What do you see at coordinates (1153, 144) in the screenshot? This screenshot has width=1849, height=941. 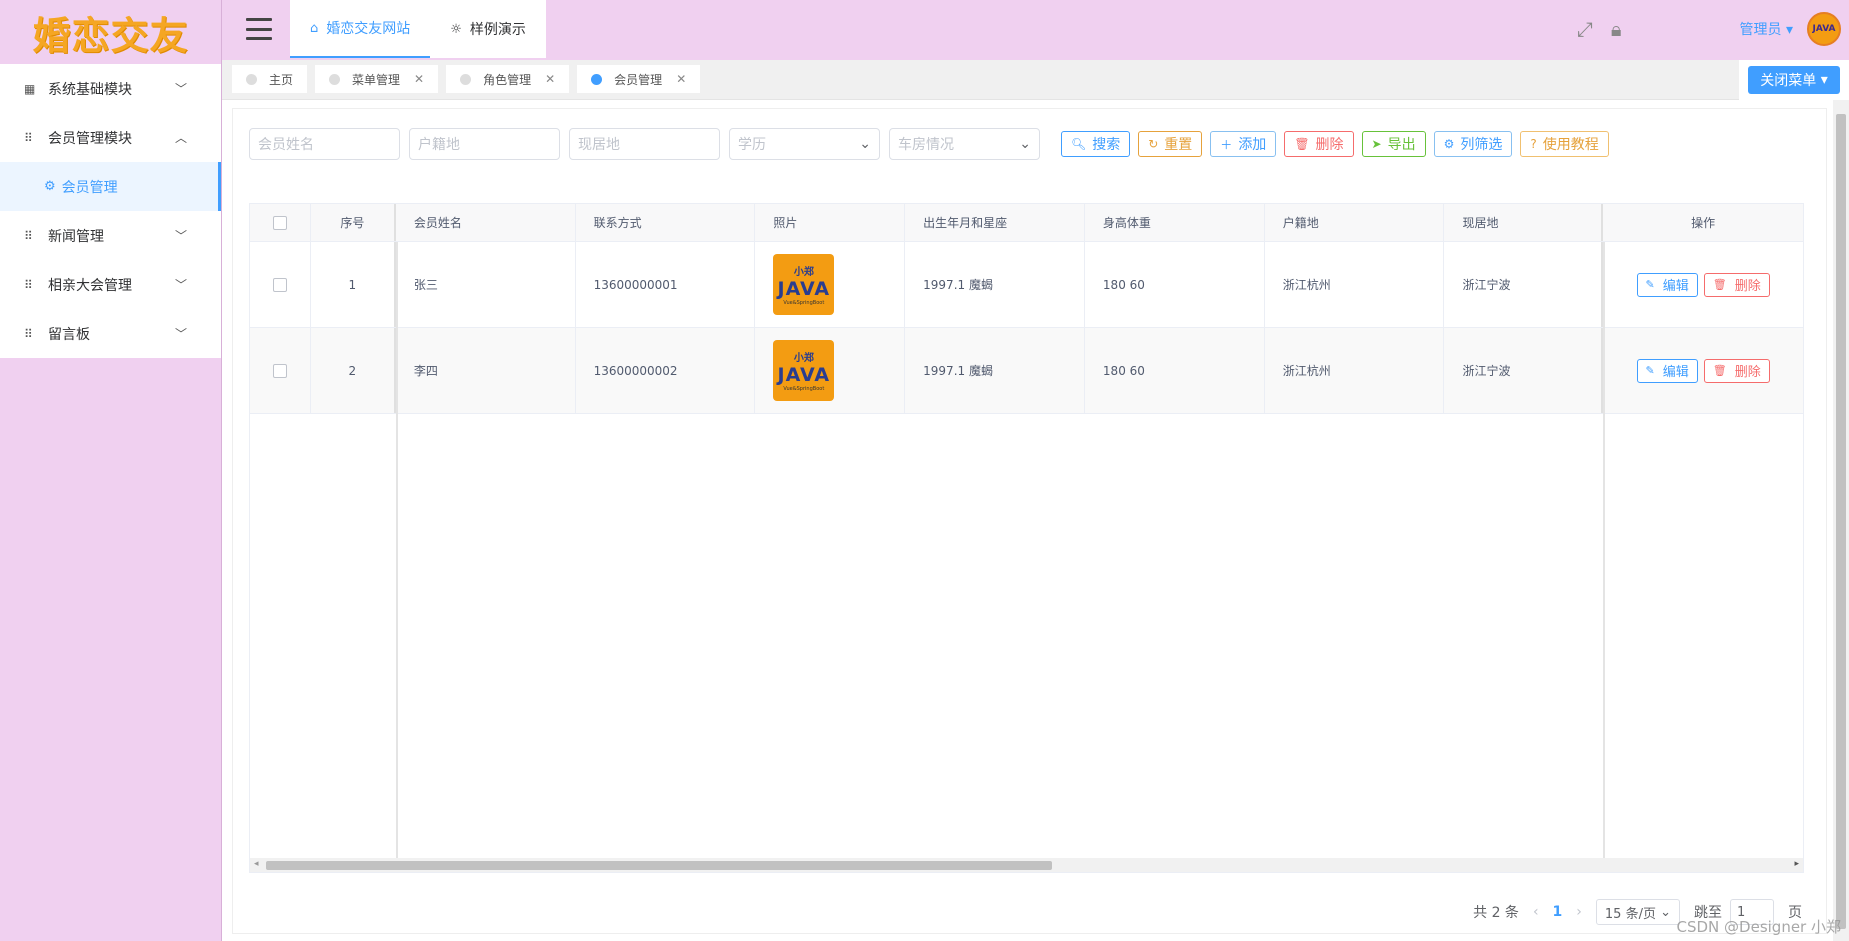 I see `refresh-icon: ↻` at bounding box center [1153, 144].